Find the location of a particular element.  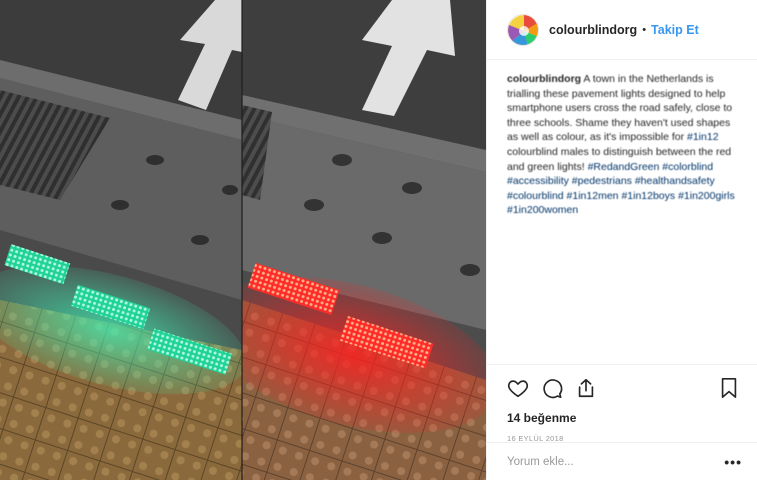

follow-button: Takip Et is located at coordinates (675, 30).